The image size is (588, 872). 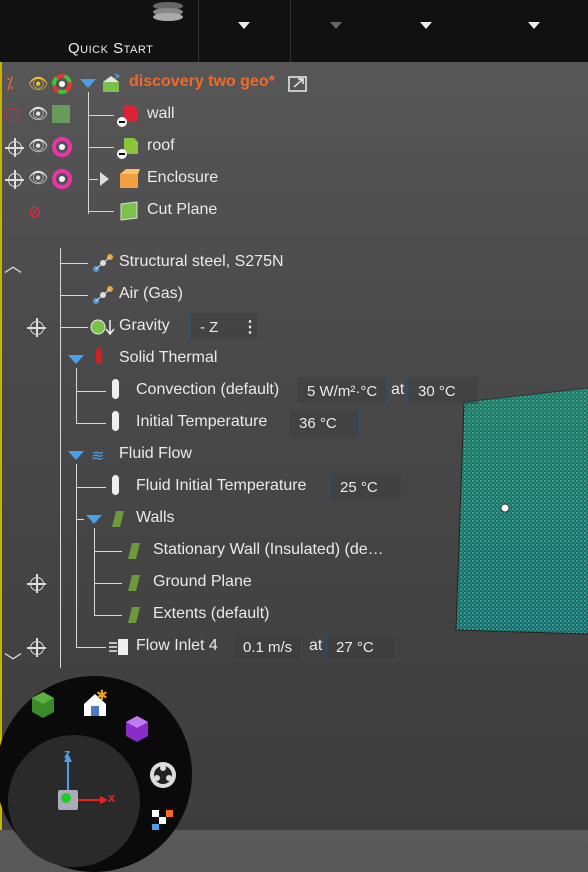 I want to click on hide-toggle-icon: ⁒, so click(x=10, y=84).